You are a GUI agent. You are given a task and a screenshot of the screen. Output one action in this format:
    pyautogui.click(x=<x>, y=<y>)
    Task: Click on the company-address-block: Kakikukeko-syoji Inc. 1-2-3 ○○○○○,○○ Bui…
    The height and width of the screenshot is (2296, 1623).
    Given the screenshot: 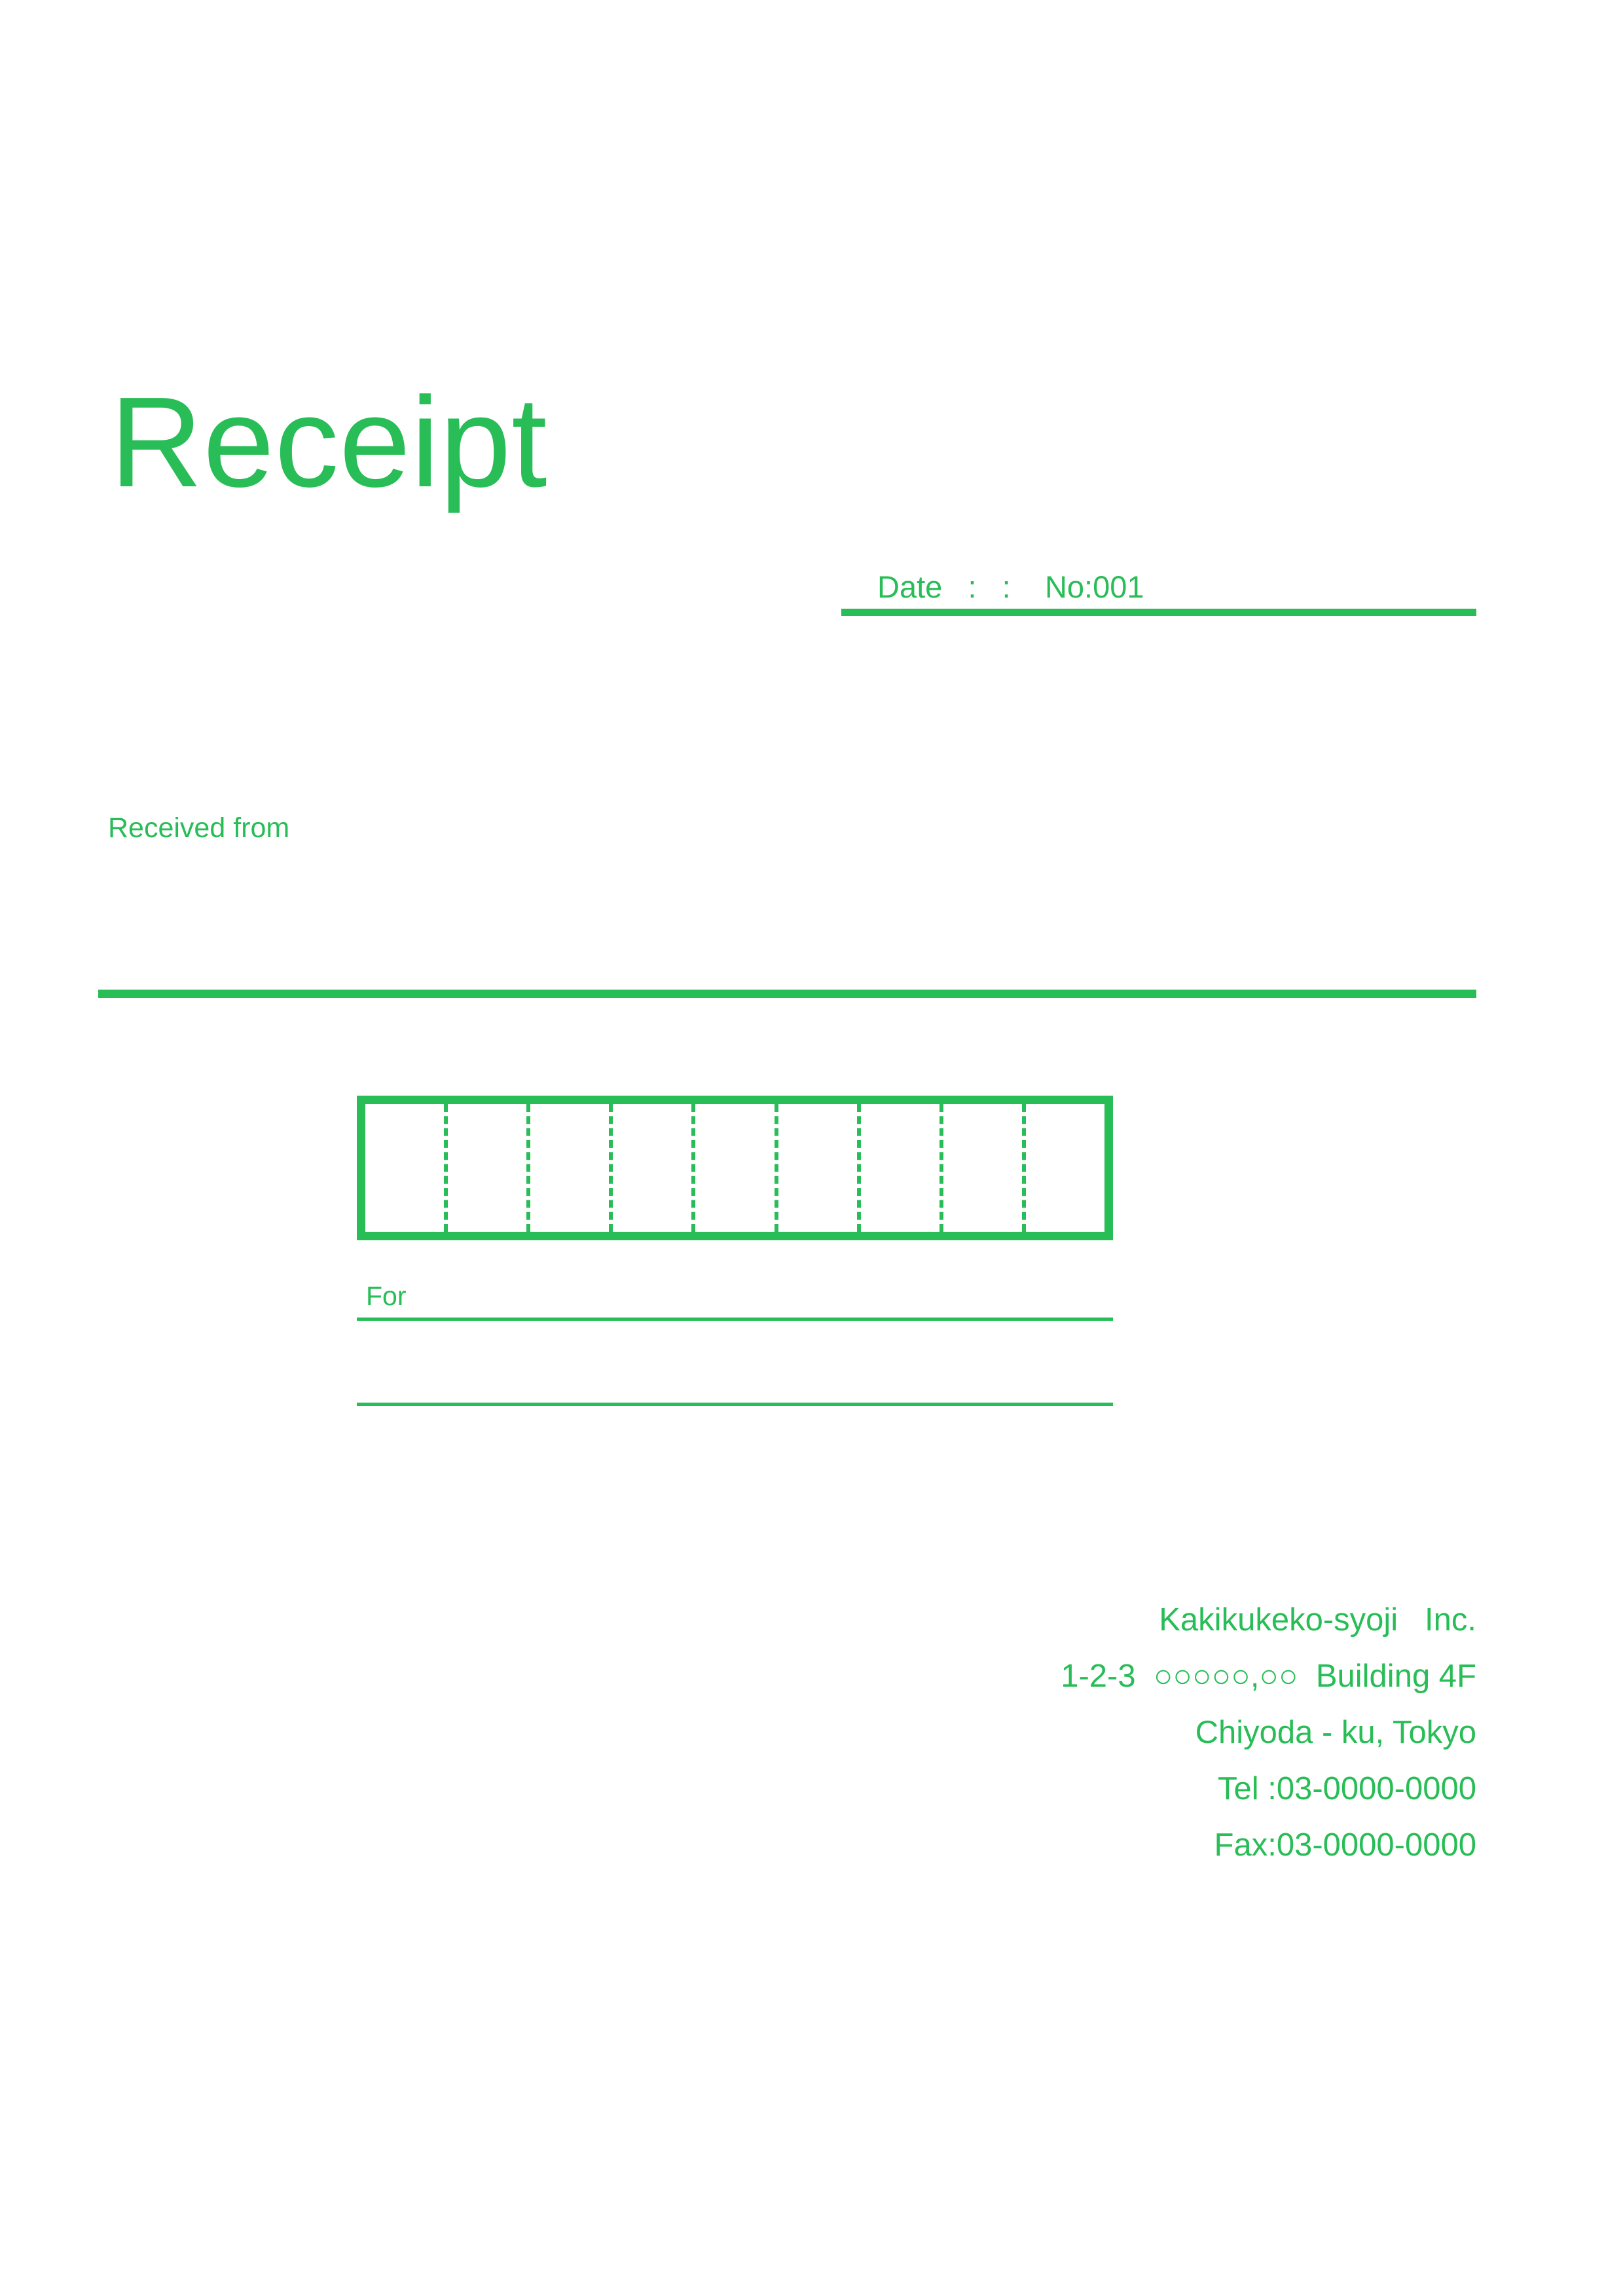 What is the action you would take?
    pyautogui.click(x=1268, y=1733)
    